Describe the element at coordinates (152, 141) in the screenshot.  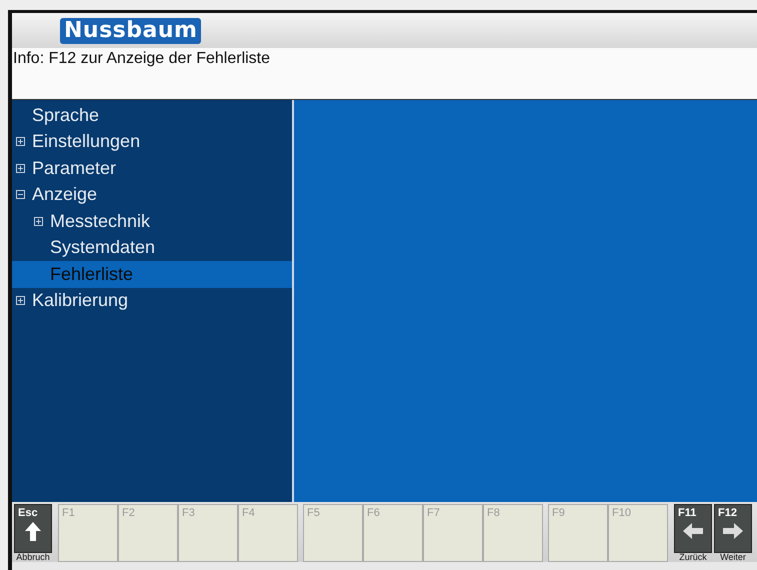
I see `tree-item: Einstellungen` at that location.